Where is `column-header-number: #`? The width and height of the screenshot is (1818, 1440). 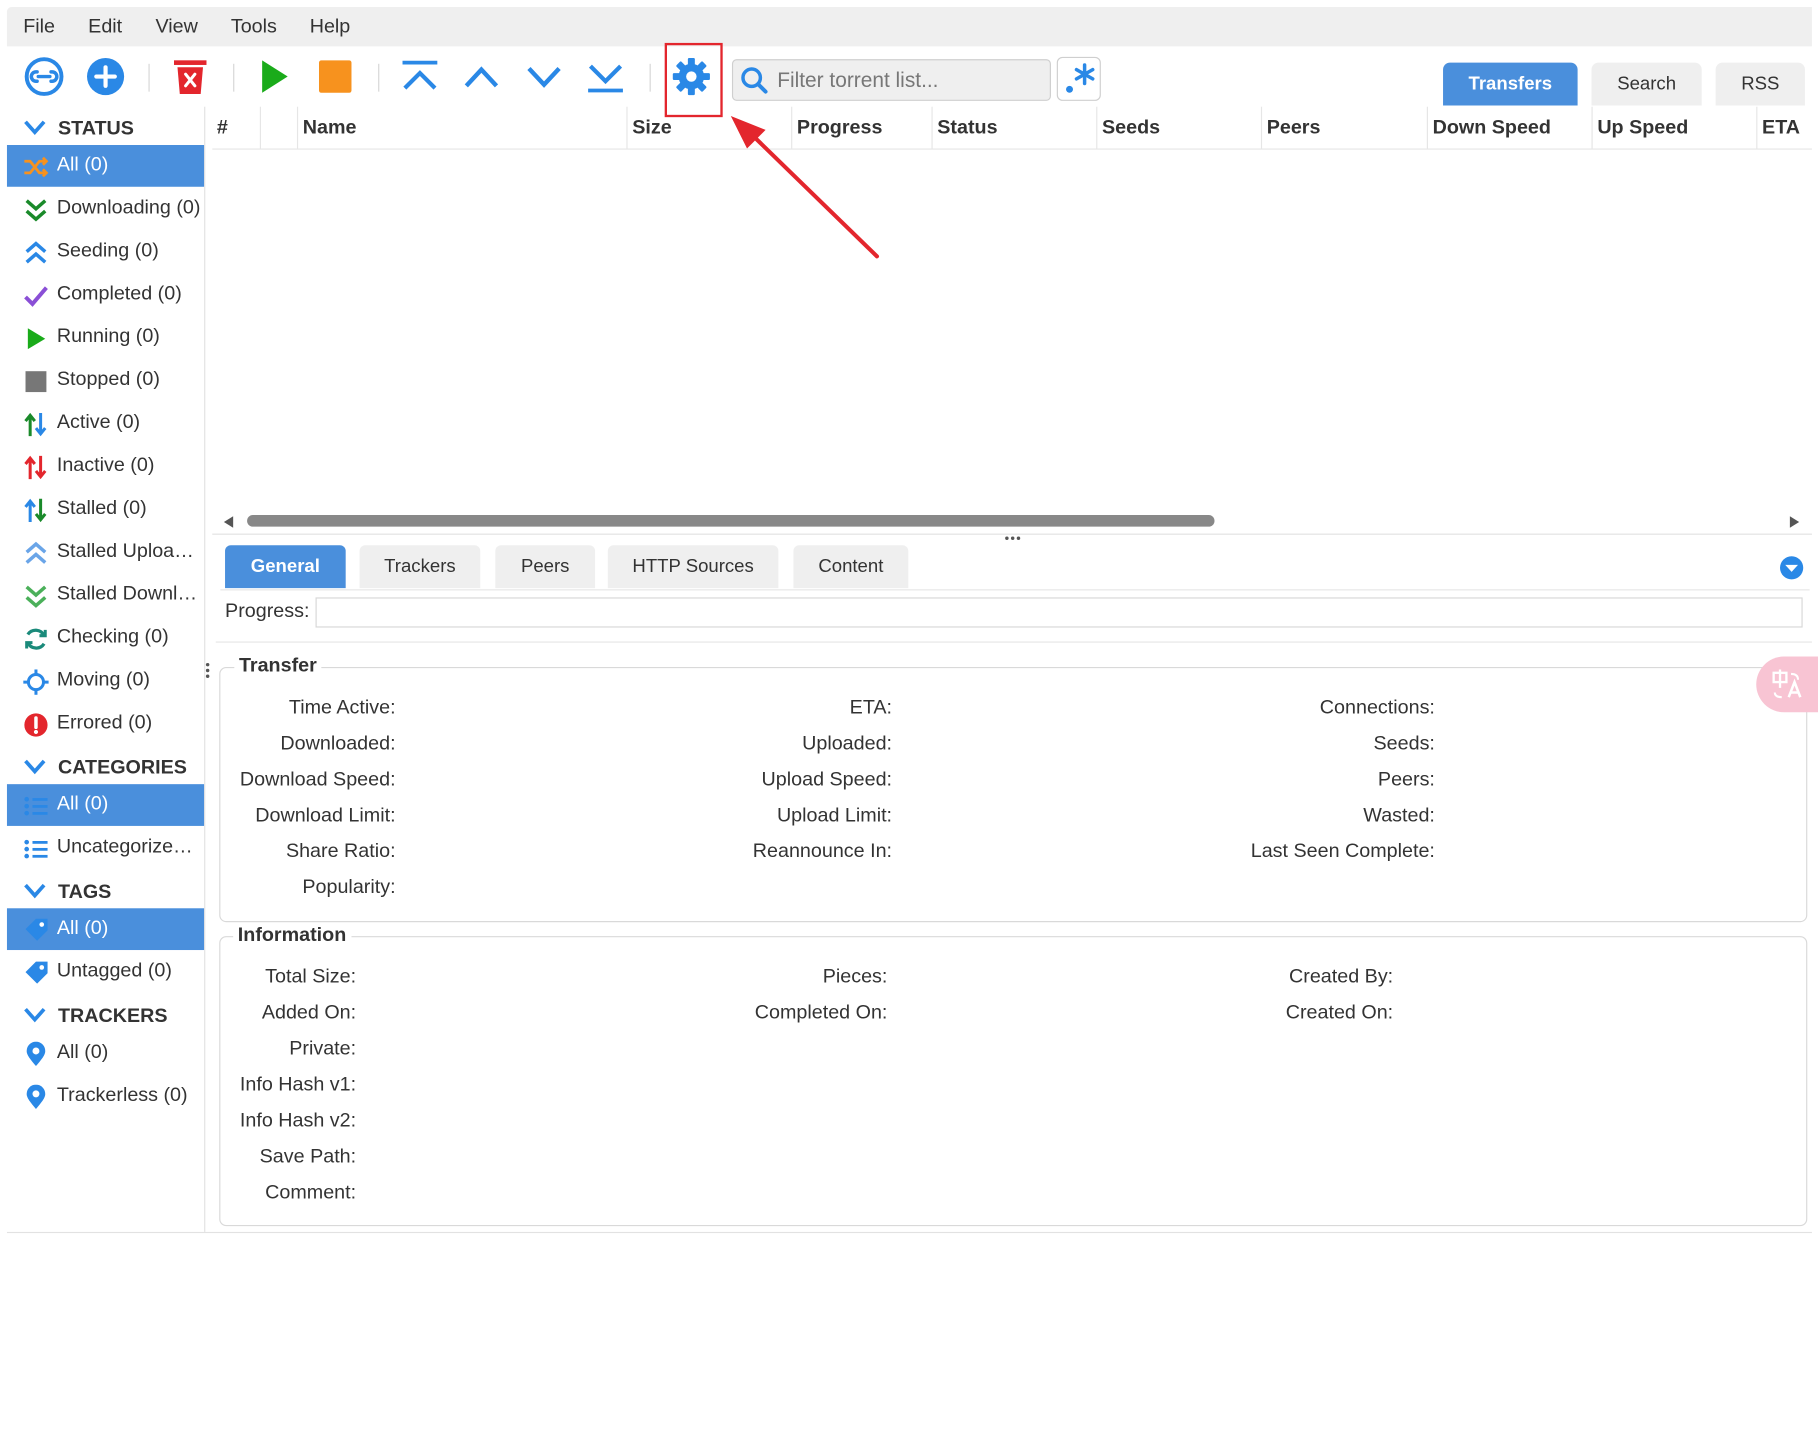 column-header-number: # is located at coordinates (236, 128).